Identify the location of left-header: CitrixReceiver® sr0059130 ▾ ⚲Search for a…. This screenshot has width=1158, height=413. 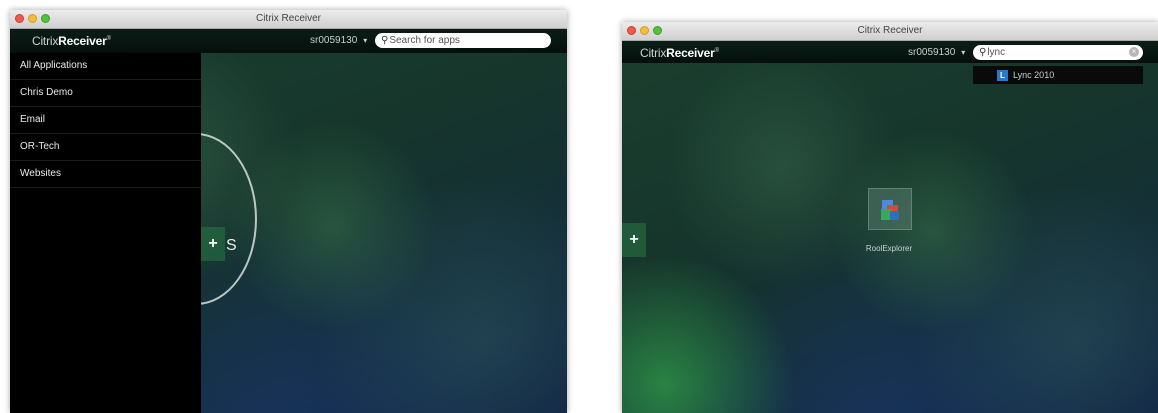
(288, 41).